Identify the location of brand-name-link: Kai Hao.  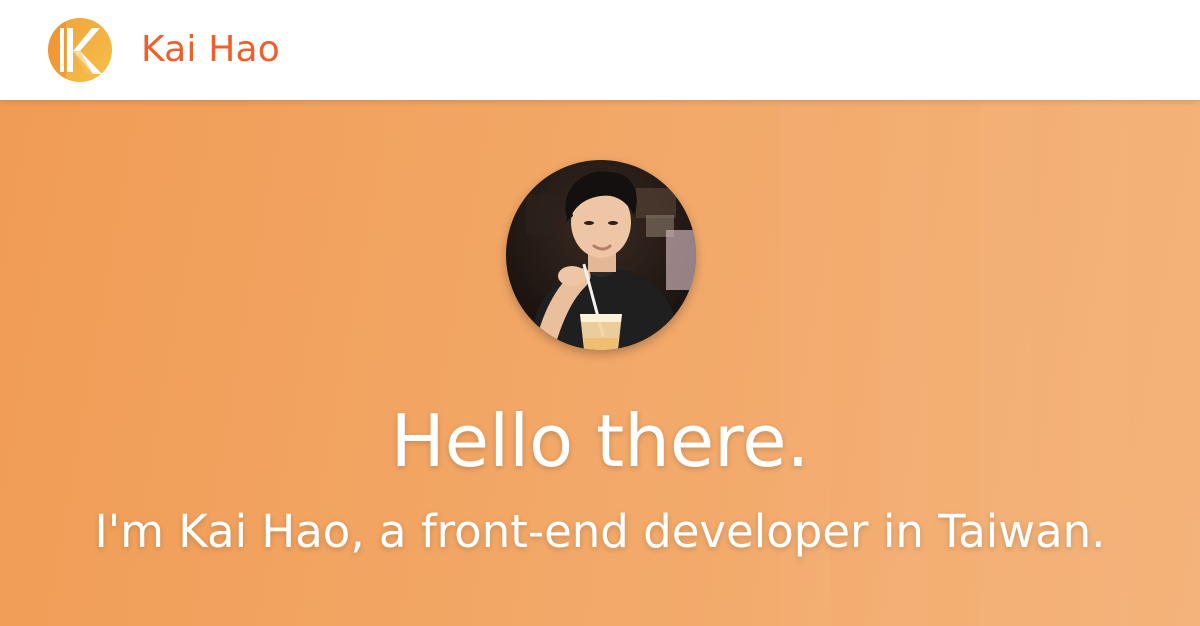
(210, 50).